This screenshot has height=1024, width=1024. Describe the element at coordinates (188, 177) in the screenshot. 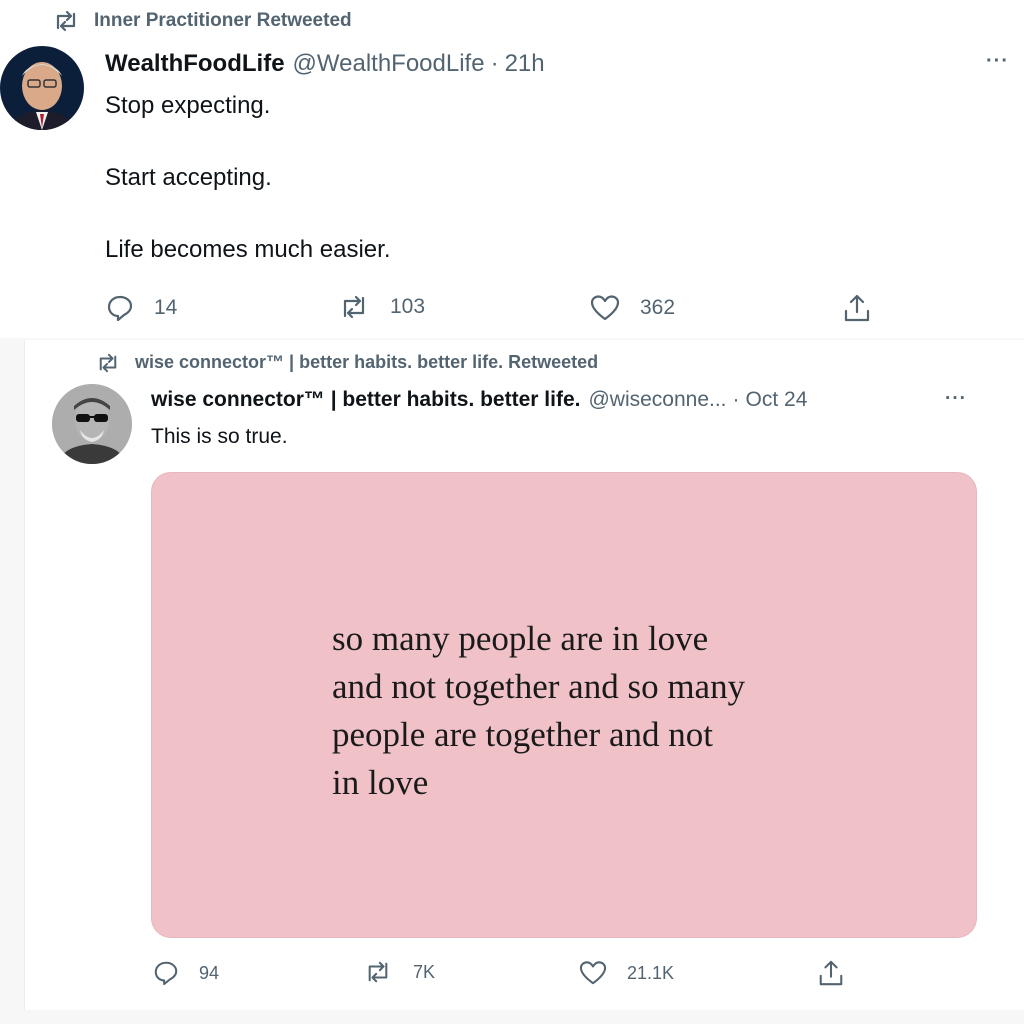

I see `tweet-text-line: Start accepting.` at that location.